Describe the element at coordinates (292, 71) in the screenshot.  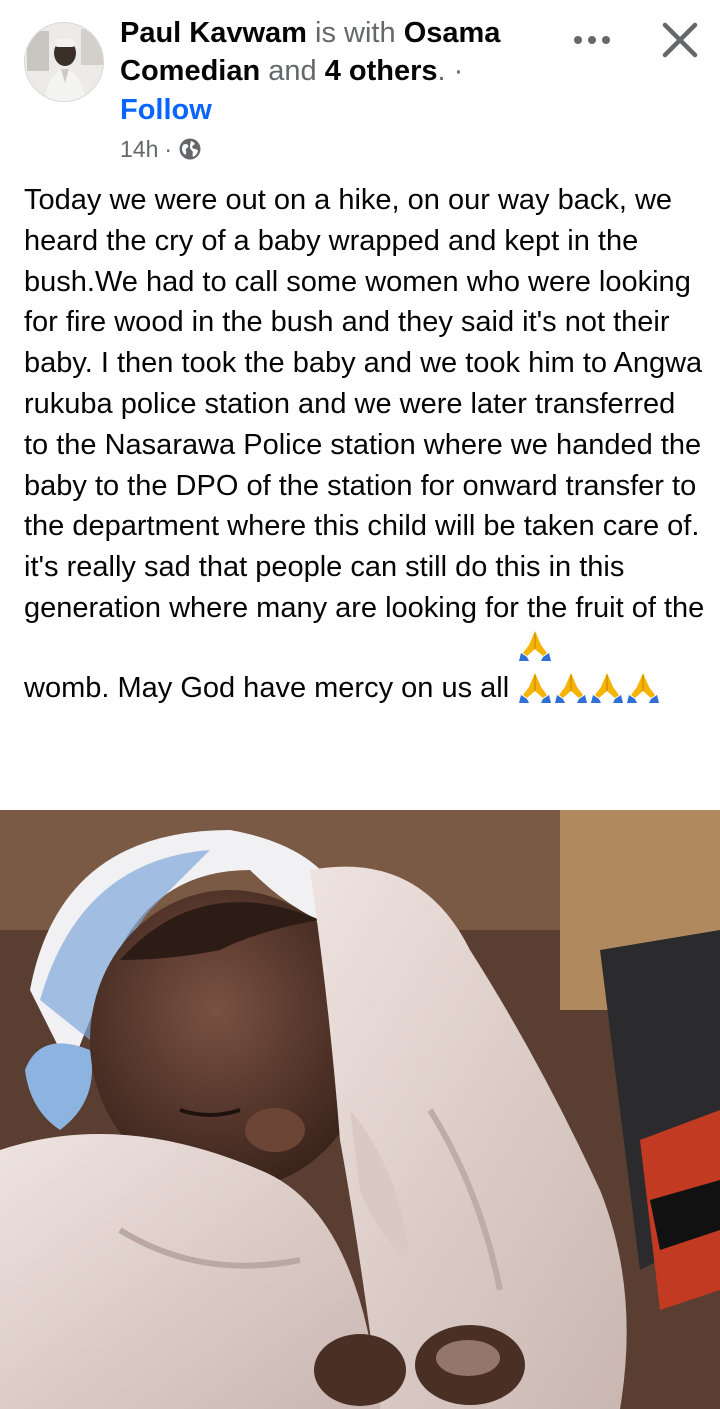
I see `and-text: and` at that location.